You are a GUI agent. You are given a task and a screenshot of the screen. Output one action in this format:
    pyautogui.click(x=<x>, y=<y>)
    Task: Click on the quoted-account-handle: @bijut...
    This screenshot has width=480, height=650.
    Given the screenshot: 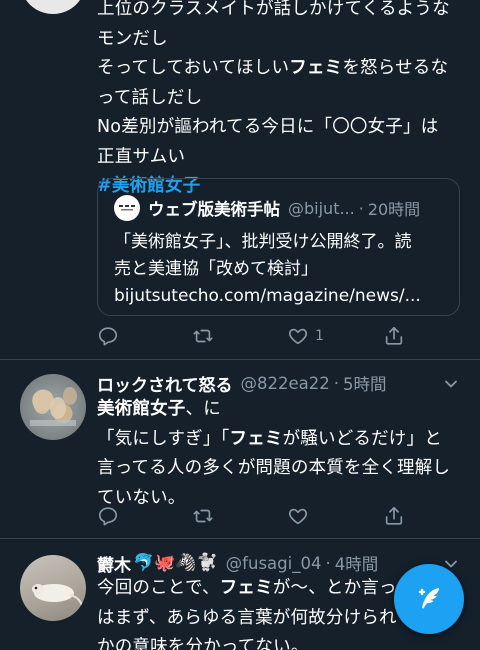 What is the action you would take?
    pyautogui.click(x=321, y=208)
    